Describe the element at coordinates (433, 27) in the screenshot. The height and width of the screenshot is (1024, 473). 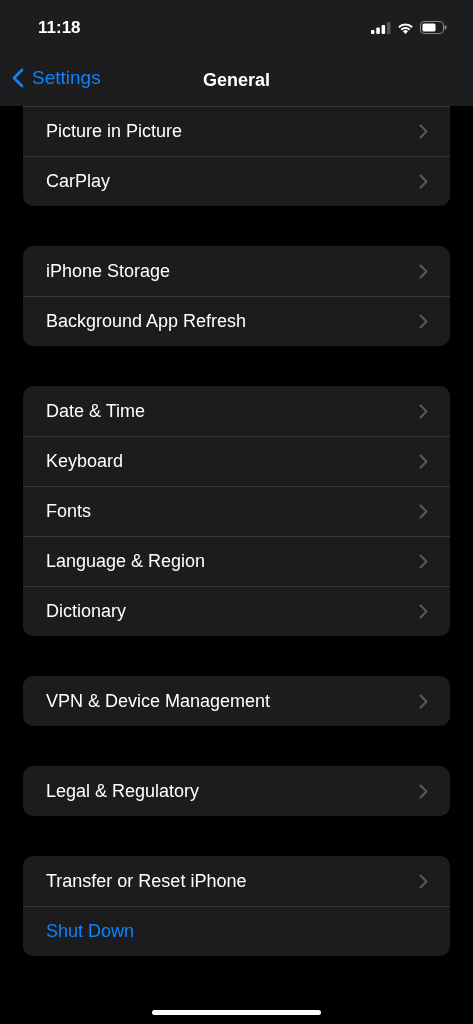
I see `battery-icon` at that location.